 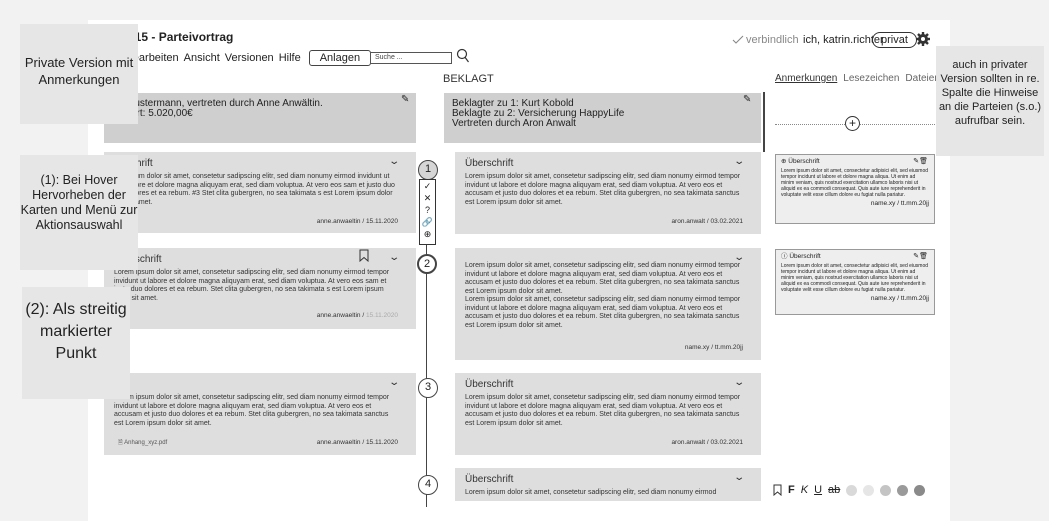 What do you see at coordinates (834, 490) in the screenshot?
I see `strike-button: ab` at bounding box center [834, 490].